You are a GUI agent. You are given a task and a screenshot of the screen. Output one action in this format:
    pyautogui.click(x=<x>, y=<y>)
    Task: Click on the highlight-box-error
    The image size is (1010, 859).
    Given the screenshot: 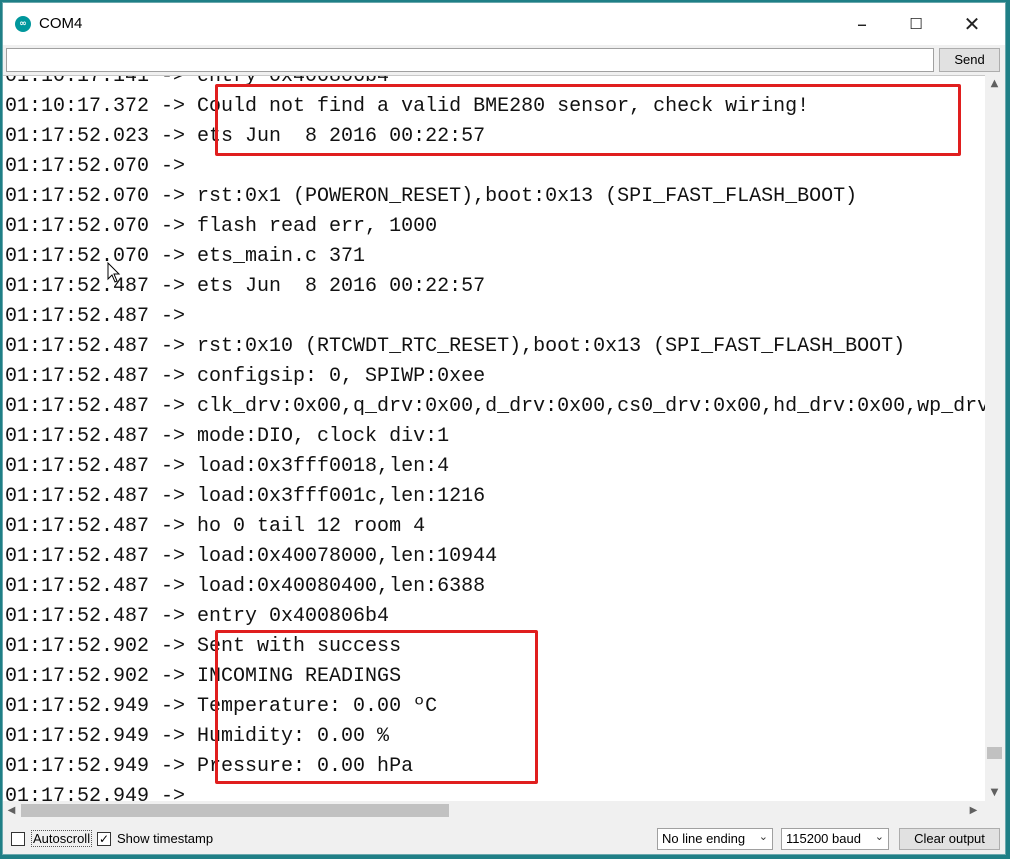 What is the action you would take?
    pyautogui.click(x=588, y=120)
    